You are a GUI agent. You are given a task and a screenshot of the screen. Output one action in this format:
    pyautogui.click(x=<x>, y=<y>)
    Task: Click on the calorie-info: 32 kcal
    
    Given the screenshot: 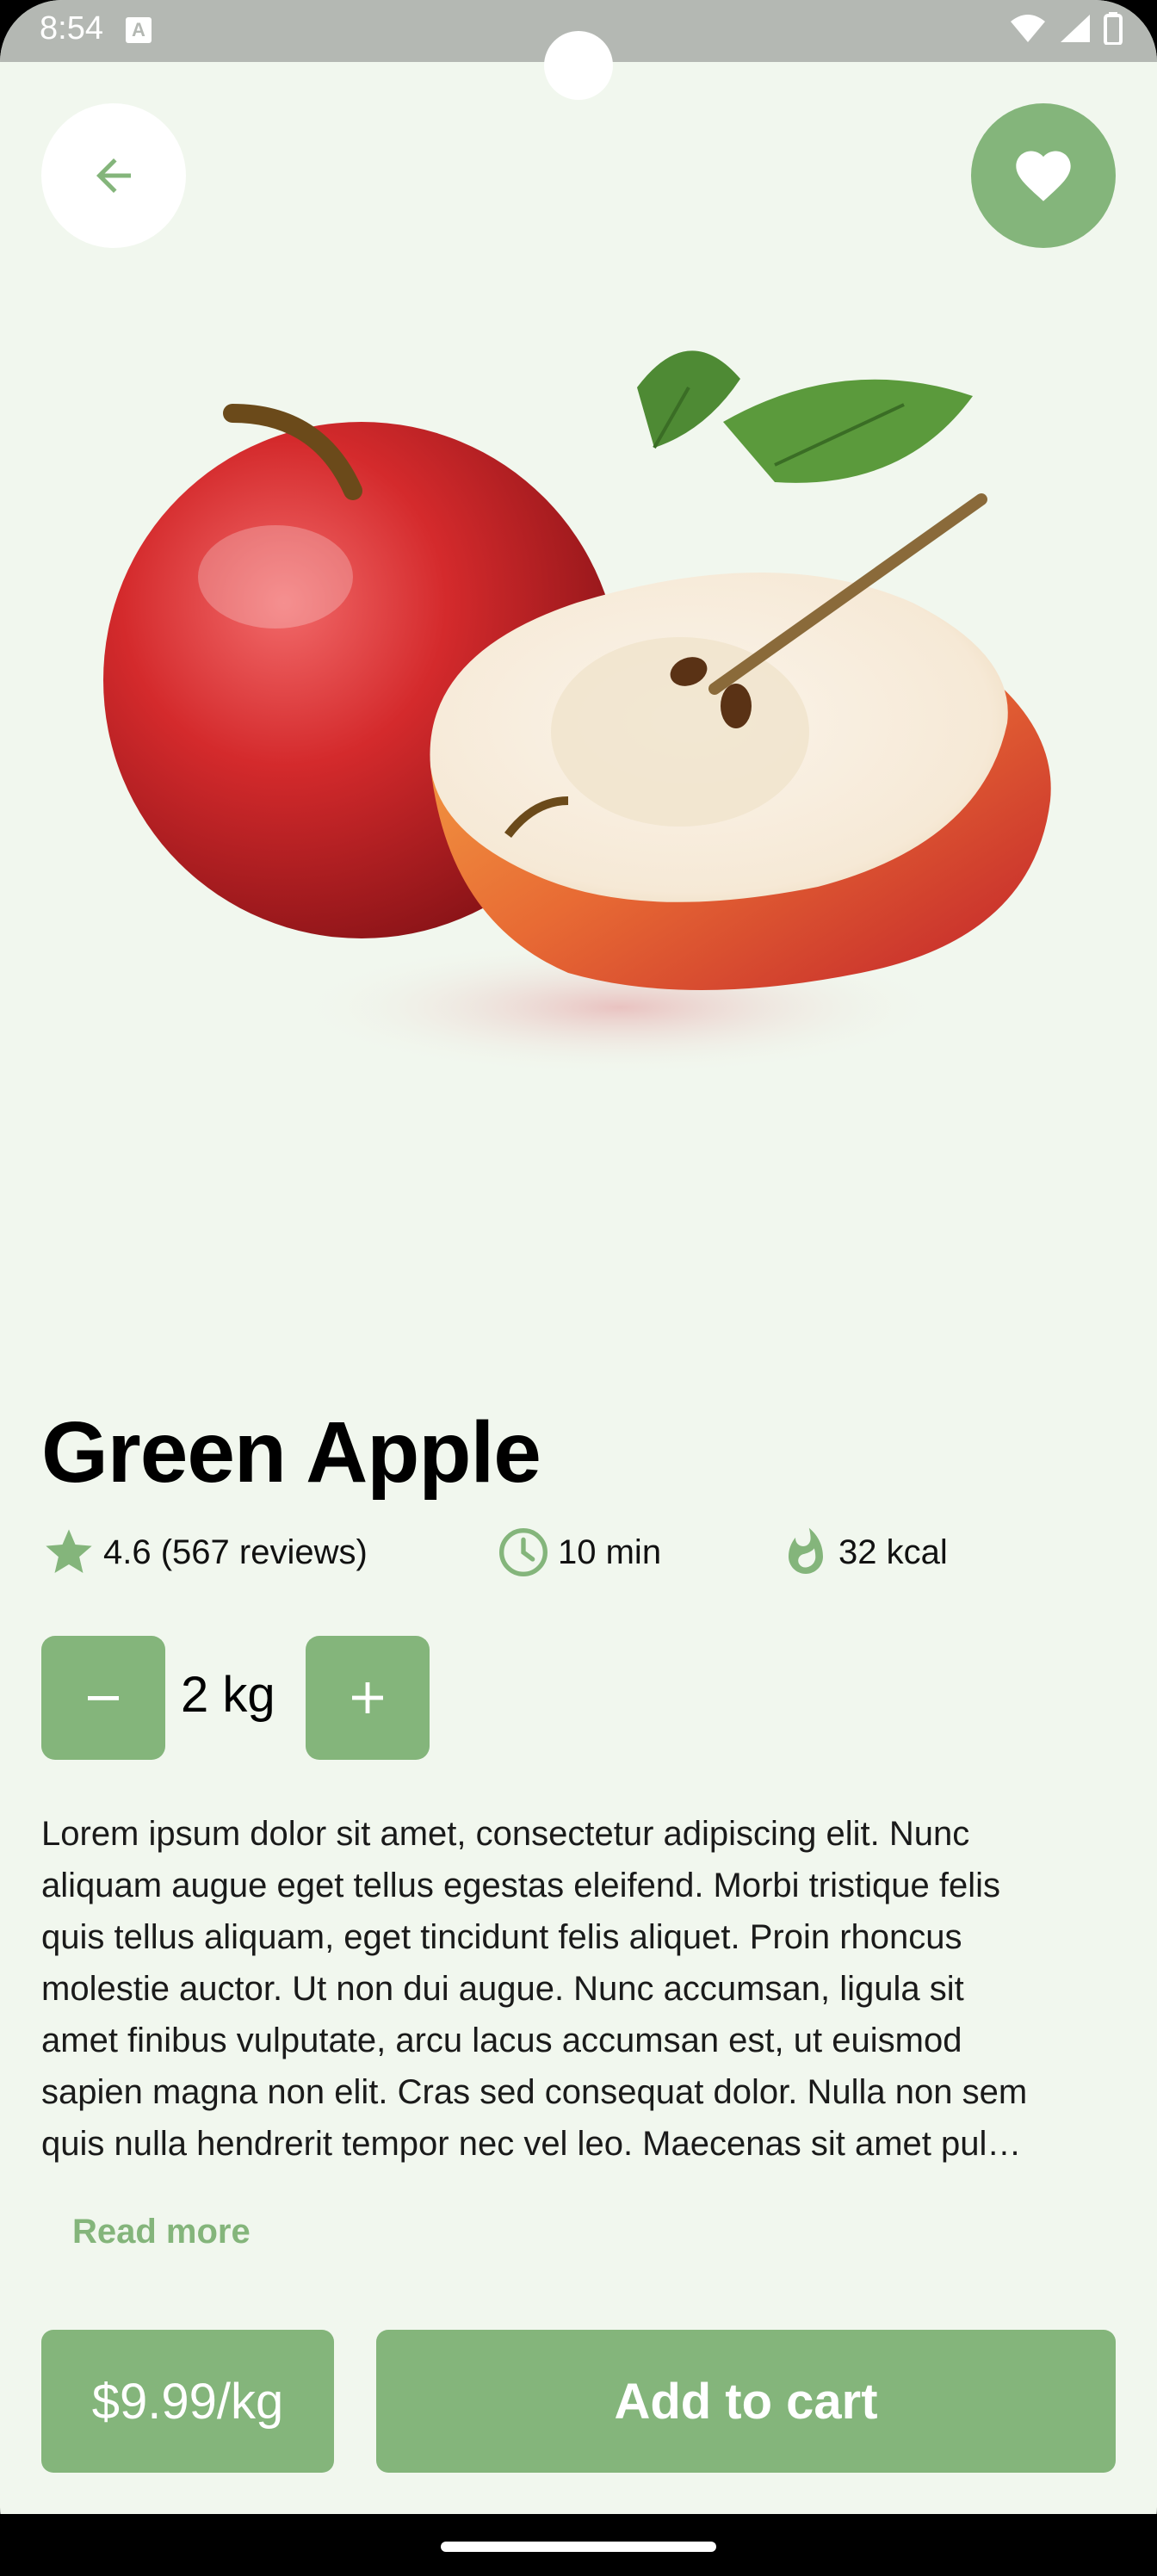 What is the action you would take?
    pyautogui.click(x=864, y=1552)
    